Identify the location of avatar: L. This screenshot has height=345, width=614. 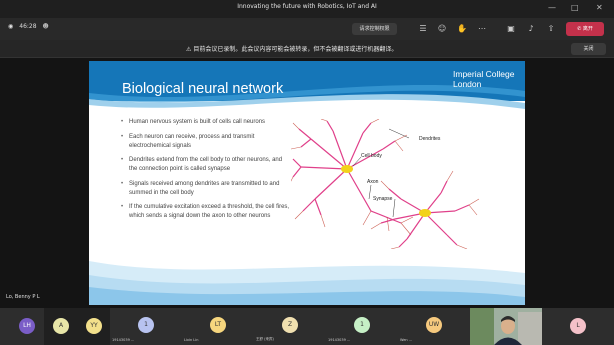
(578, 326).